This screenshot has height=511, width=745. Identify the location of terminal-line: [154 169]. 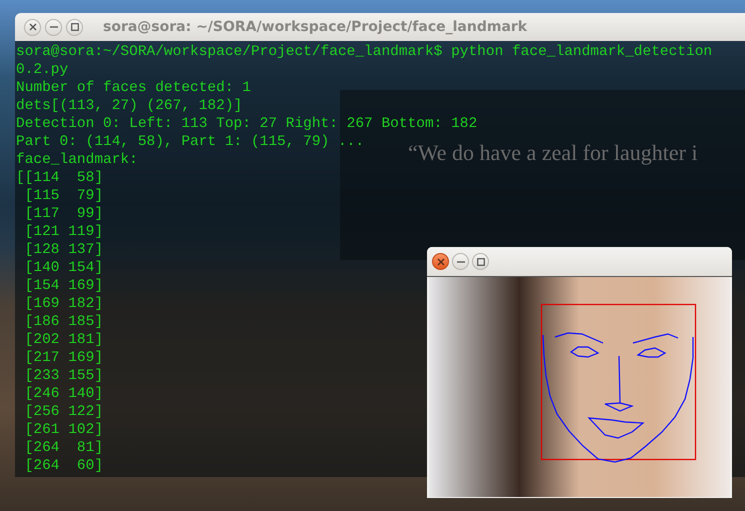
(64, 286).